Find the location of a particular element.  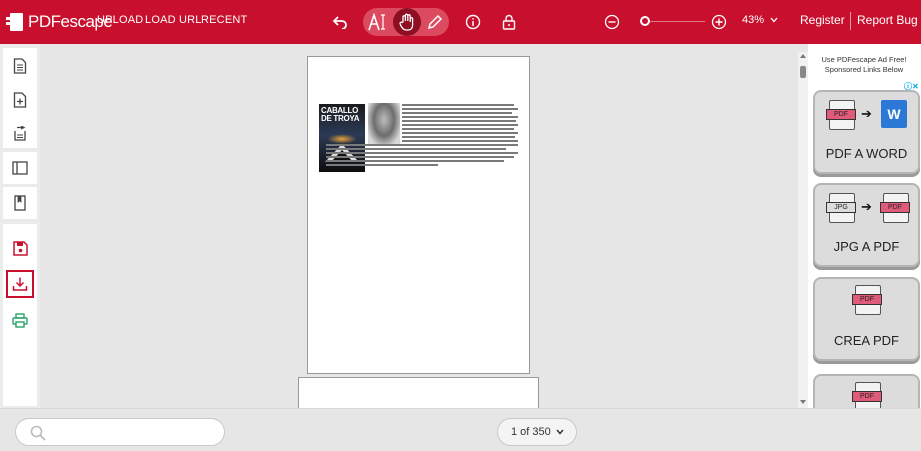

page-selector: 1 of 350 is located at coordinates (537, 432).